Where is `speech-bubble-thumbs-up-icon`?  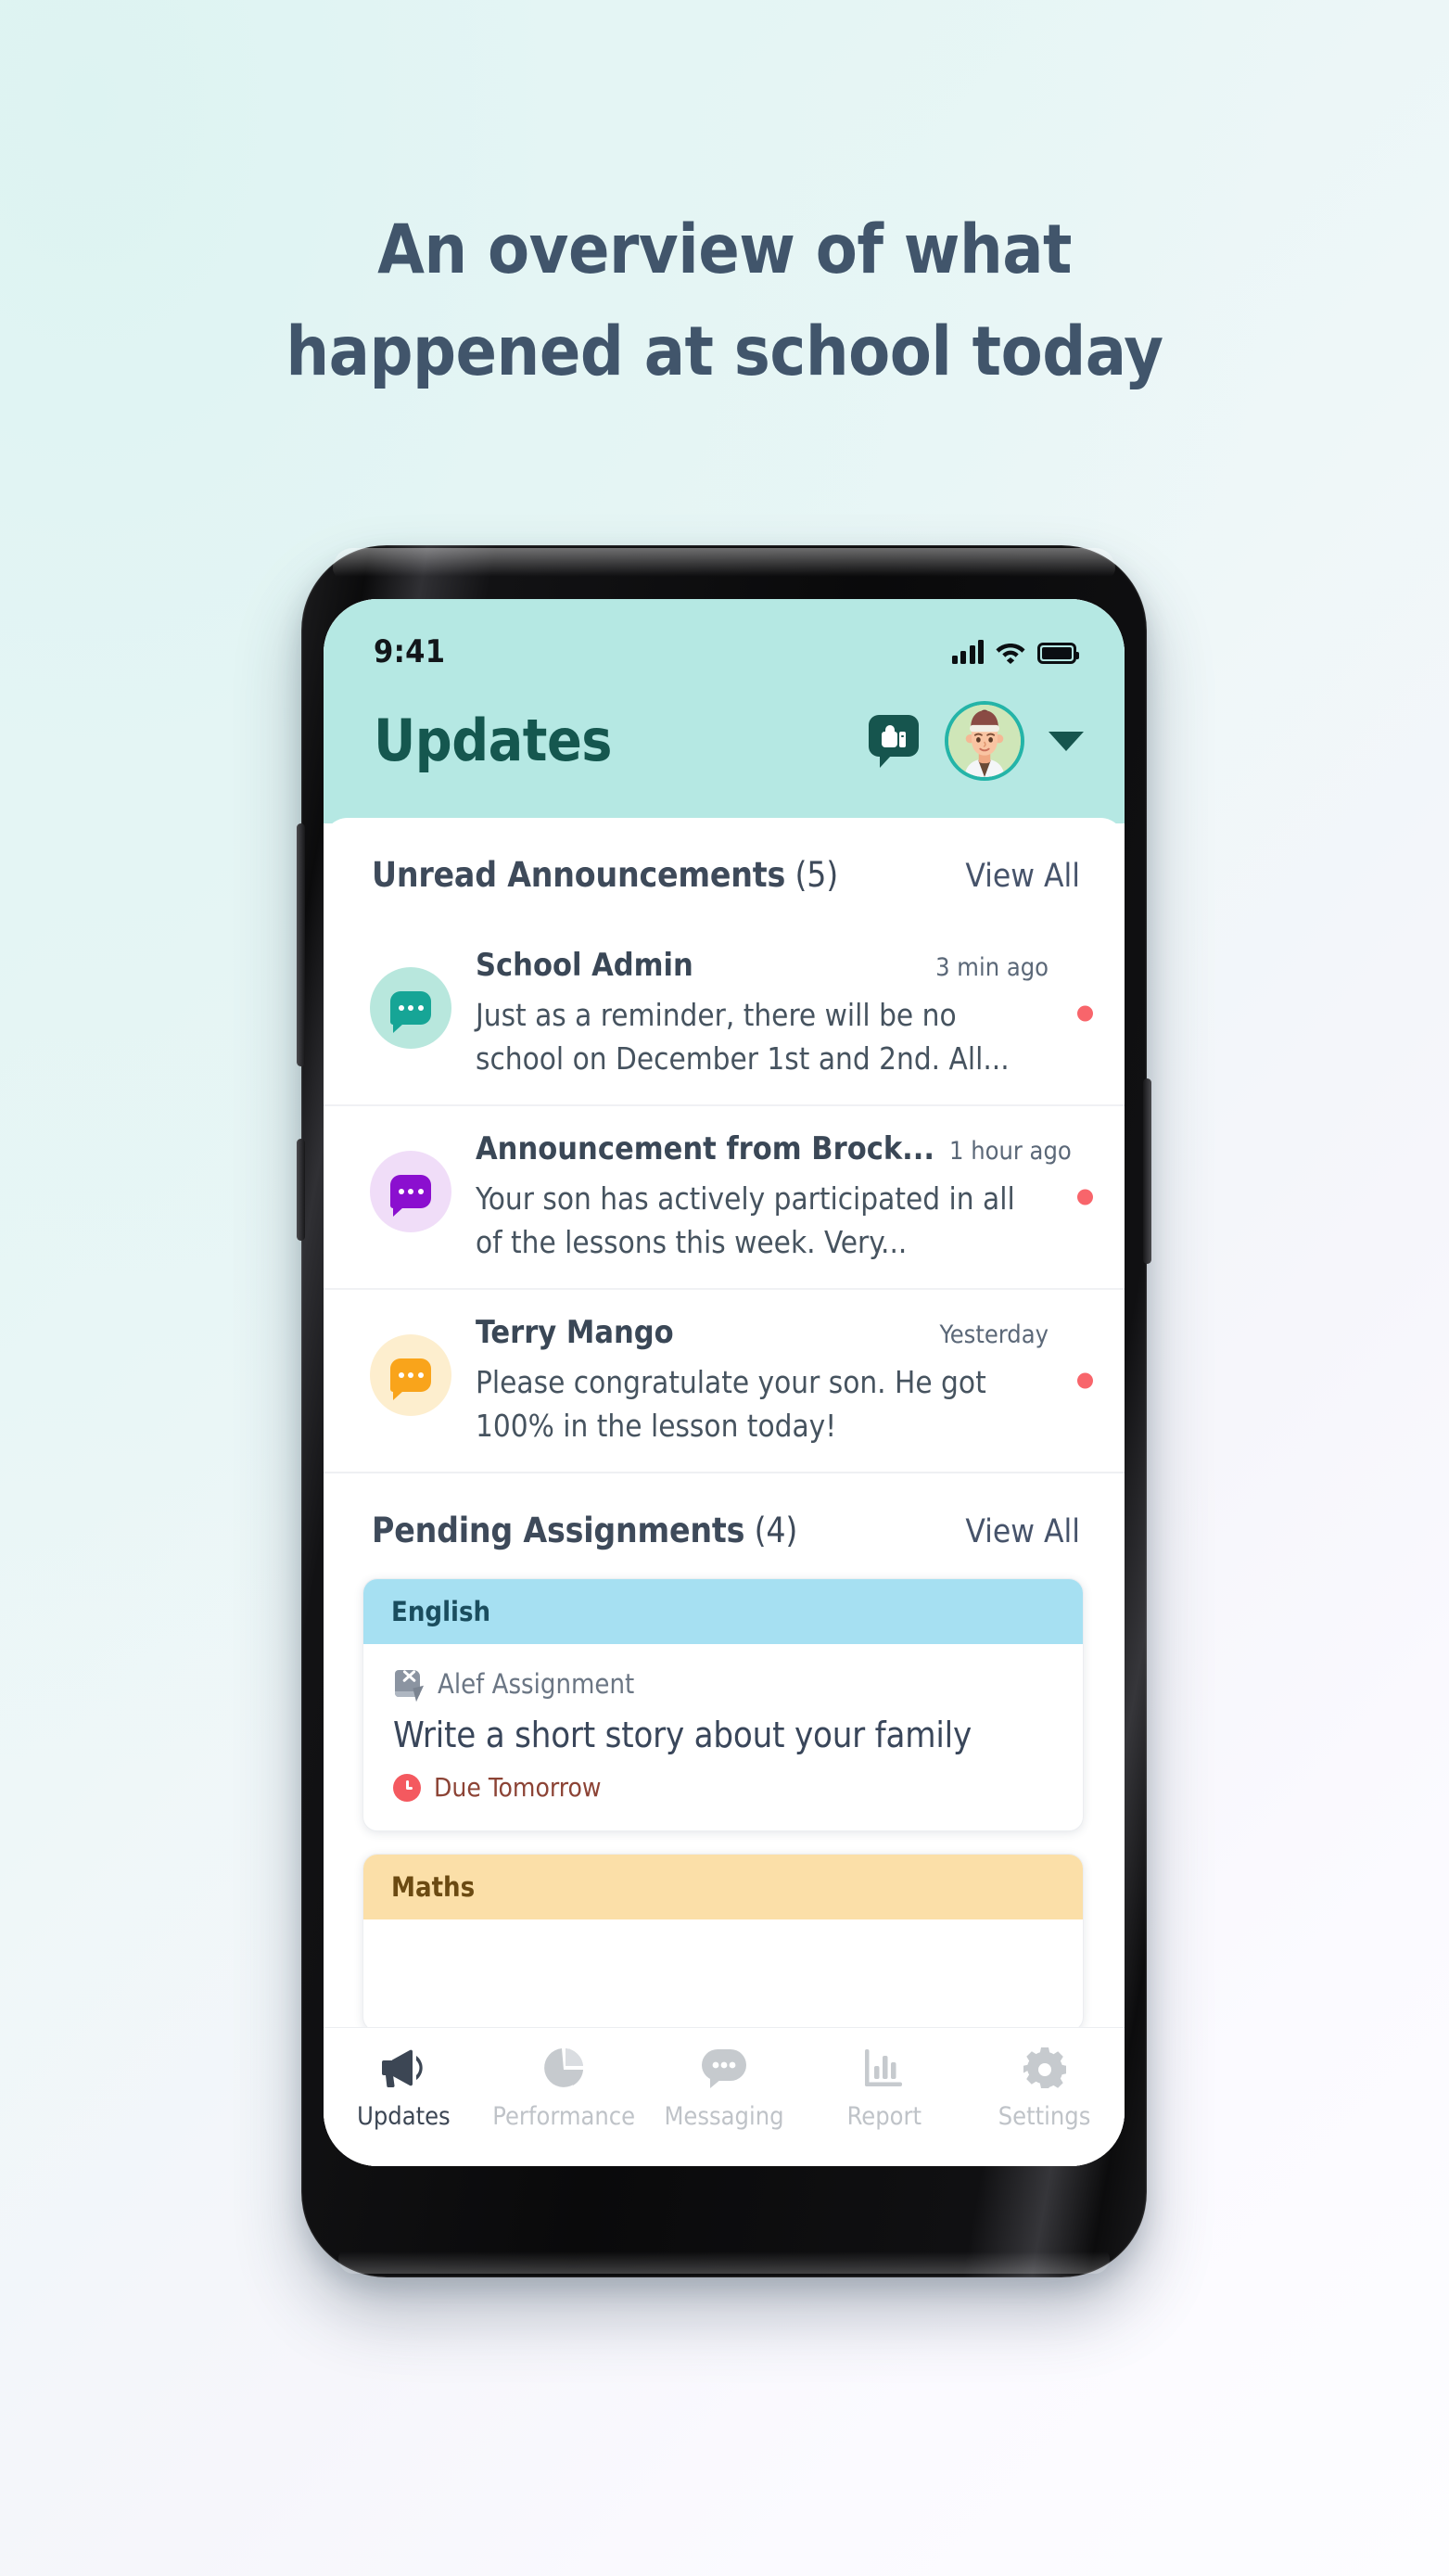 speech-bubble-thumbs-up-icon is located at coordinates (895, 742).